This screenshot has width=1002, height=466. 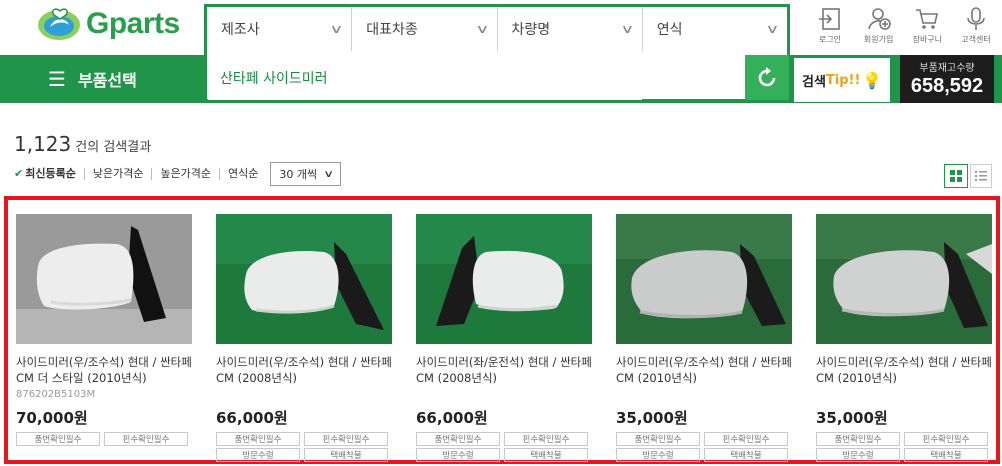 What do you see at coordinates (280, 29) in the screenshot?
I see `select-manufacturer: 제조사 ∨` at bounding box center [280, 29].